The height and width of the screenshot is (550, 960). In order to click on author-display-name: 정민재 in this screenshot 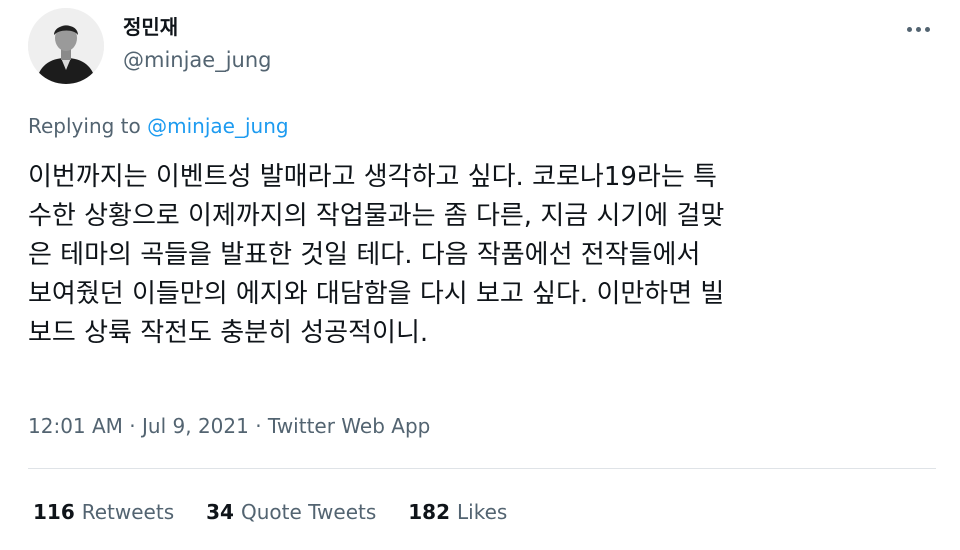, I will do `click(150, 27)`.